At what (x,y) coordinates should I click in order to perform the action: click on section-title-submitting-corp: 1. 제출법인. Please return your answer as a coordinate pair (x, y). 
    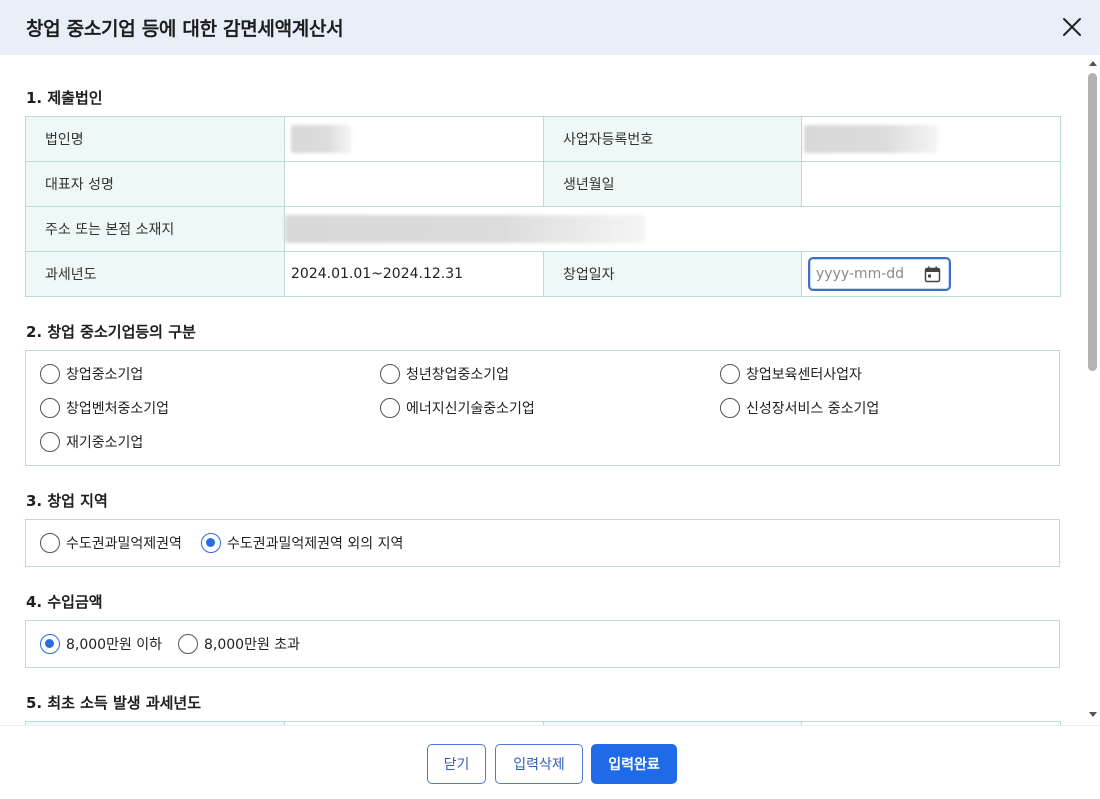
    Looking at the image, I should click on (64, 98).